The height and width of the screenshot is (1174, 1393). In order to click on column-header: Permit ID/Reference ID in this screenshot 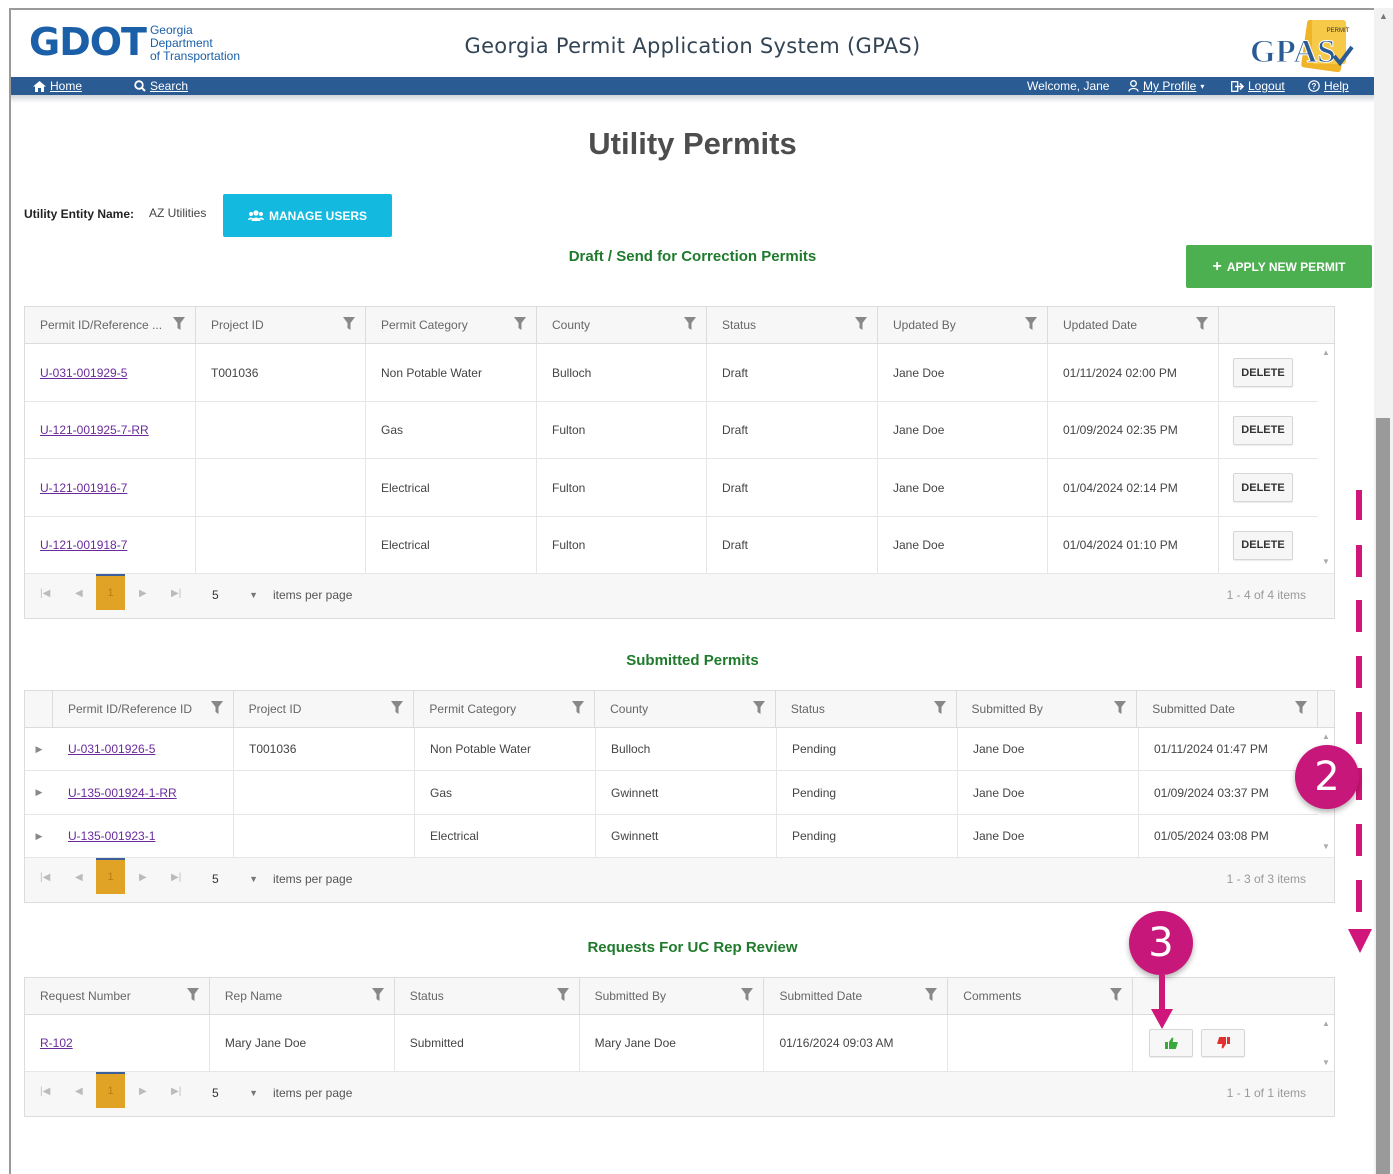, I will do `click(143, 709)`.